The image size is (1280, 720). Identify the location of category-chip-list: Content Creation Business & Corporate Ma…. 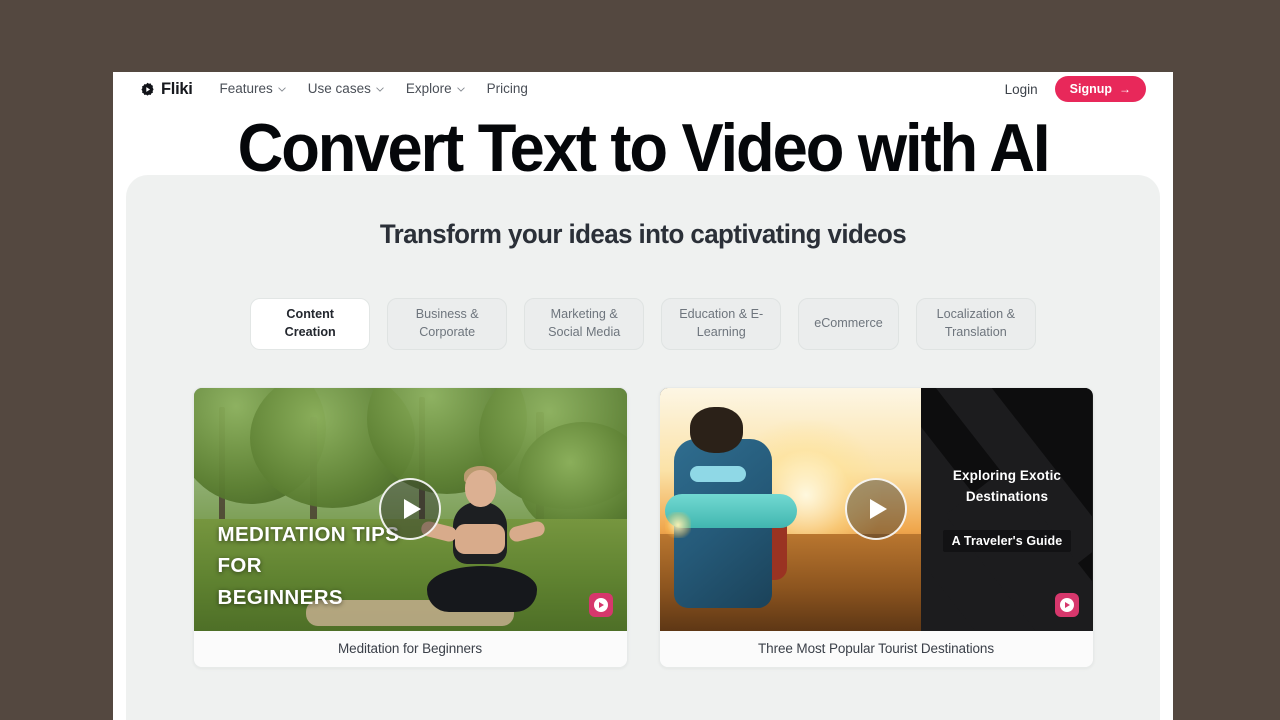
(643, 324).